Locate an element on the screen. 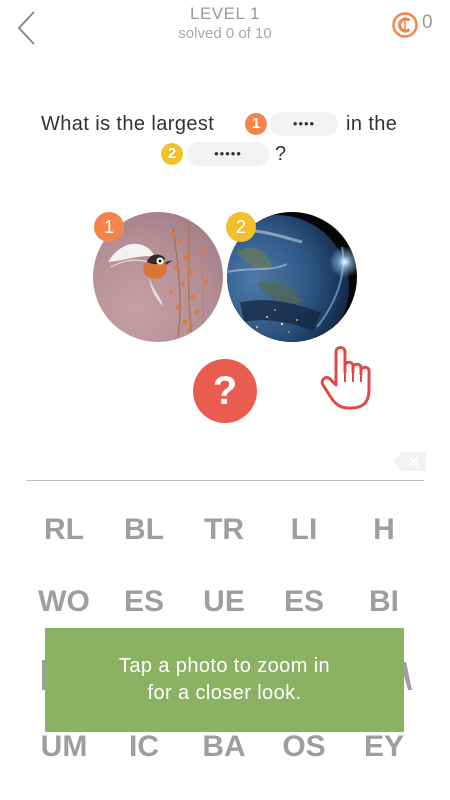 The image size is (450, 800). letter-tile: UM is located at coordinates (64, 747).